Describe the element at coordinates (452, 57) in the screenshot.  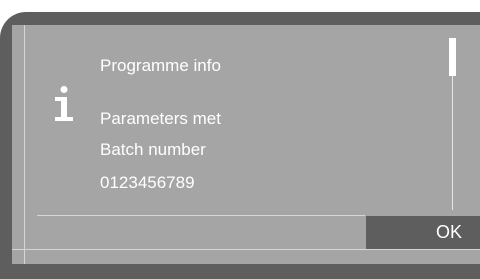
I see `scrollbar-thumb` at that location.